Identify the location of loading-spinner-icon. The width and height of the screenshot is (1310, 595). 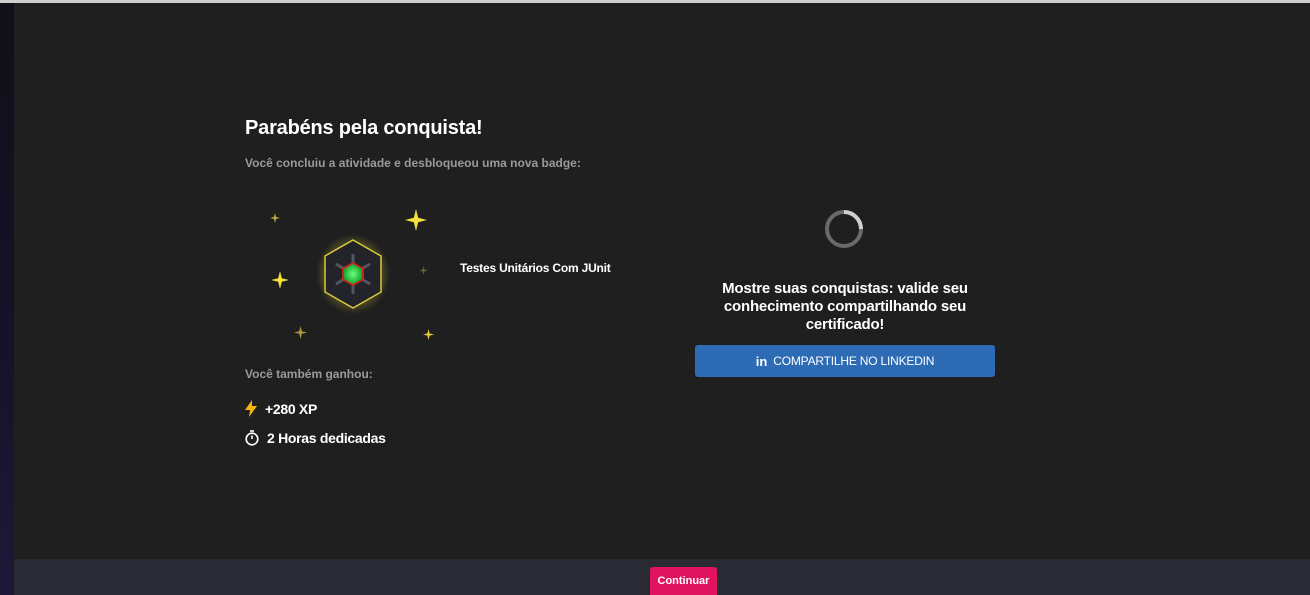
(844, 229).